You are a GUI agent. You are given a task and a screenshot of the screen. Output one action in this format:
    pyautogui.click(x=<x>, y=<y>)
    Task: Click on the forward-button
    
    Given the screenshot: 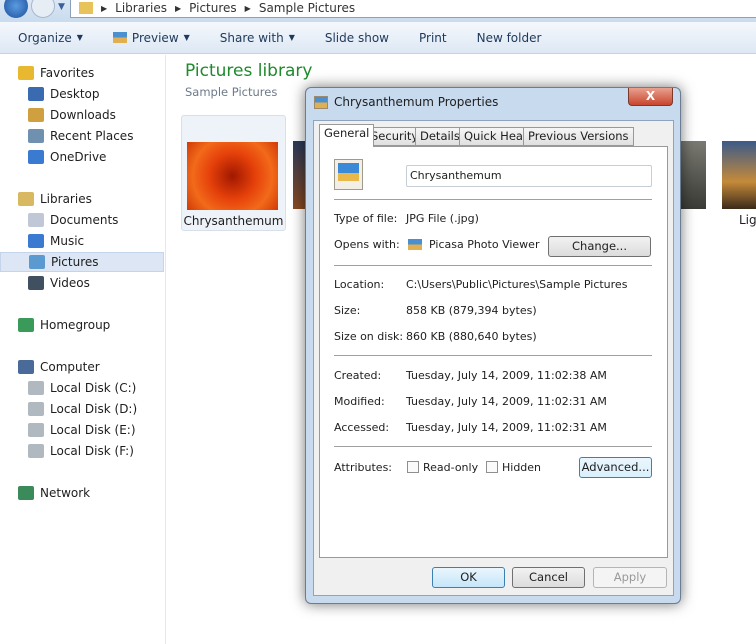 What is the action you would take?
    pyautogui.click(x=43, y=9)
    